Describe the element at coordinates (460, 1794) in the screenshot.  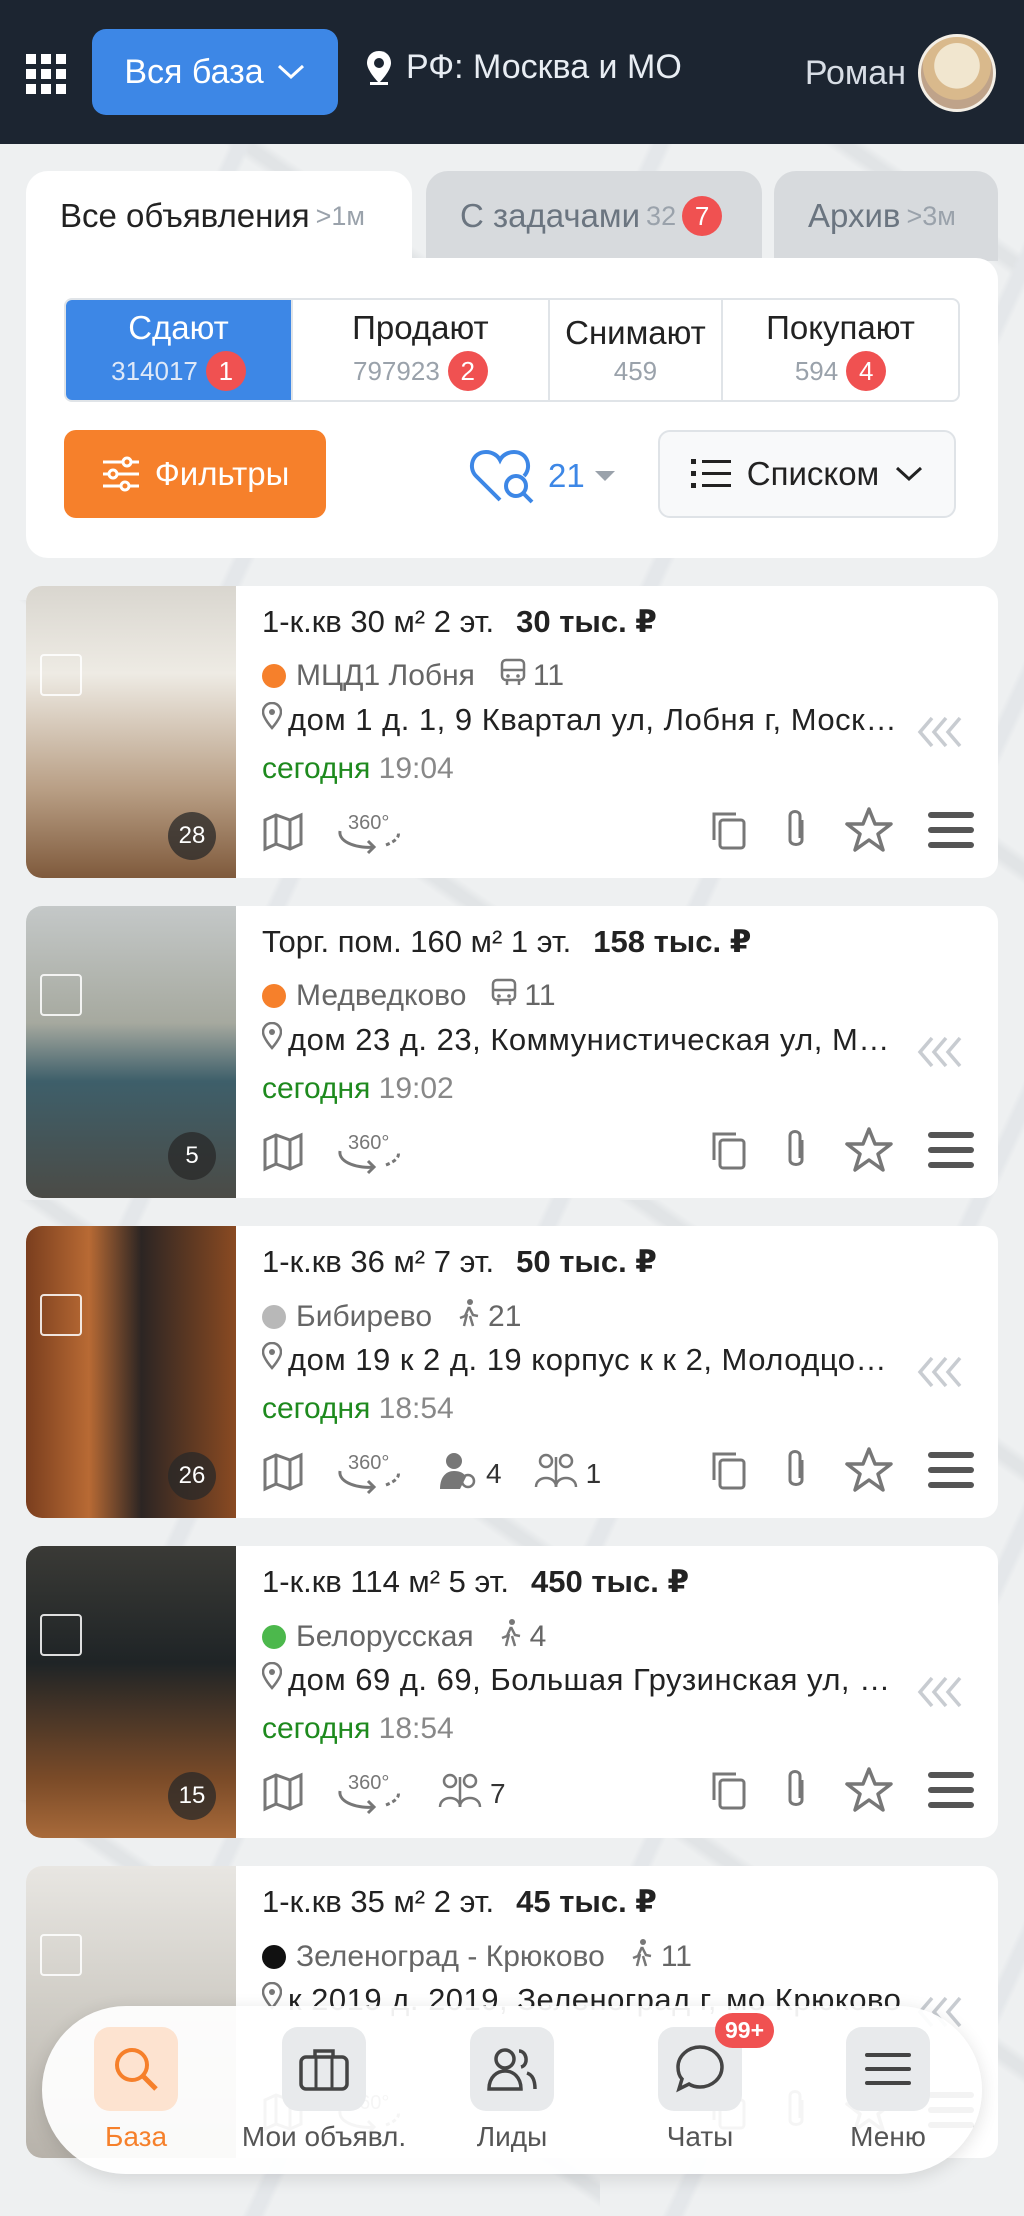
I see `people-icon` at that location.